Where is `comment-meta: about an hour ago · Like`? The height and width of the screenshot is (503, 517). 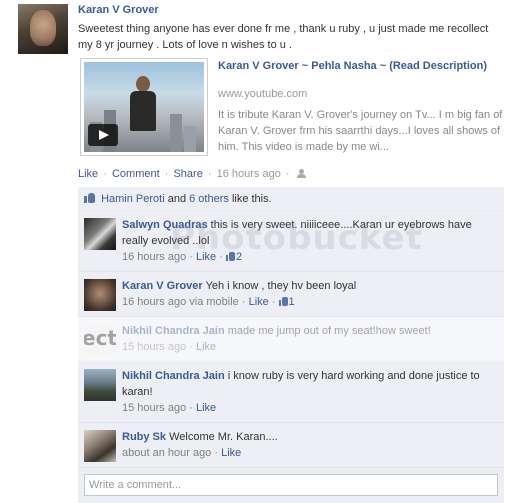
comment-meta: about an hour ago · Like is located at coordinates (182, 453).